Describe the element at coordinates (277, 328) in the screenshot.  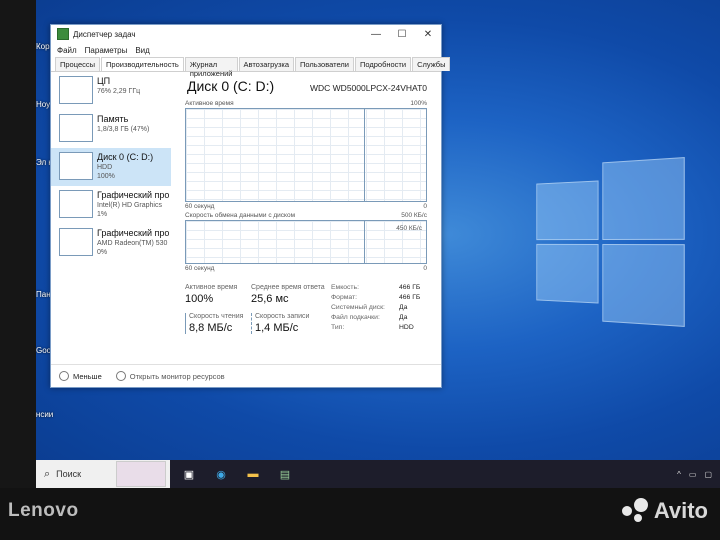
I see `write-speed-value: 1,4 МБ/с` at that location.